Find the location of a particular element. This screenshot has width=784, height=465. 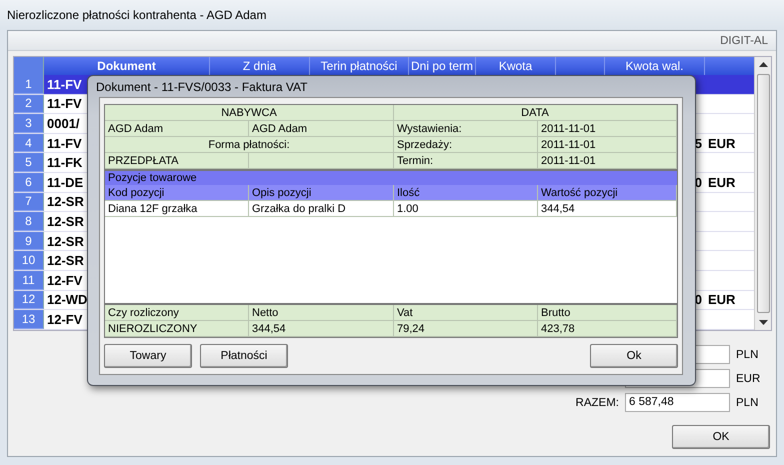

table-cell: Czy rozliczony is located at coordinates (177, 313).